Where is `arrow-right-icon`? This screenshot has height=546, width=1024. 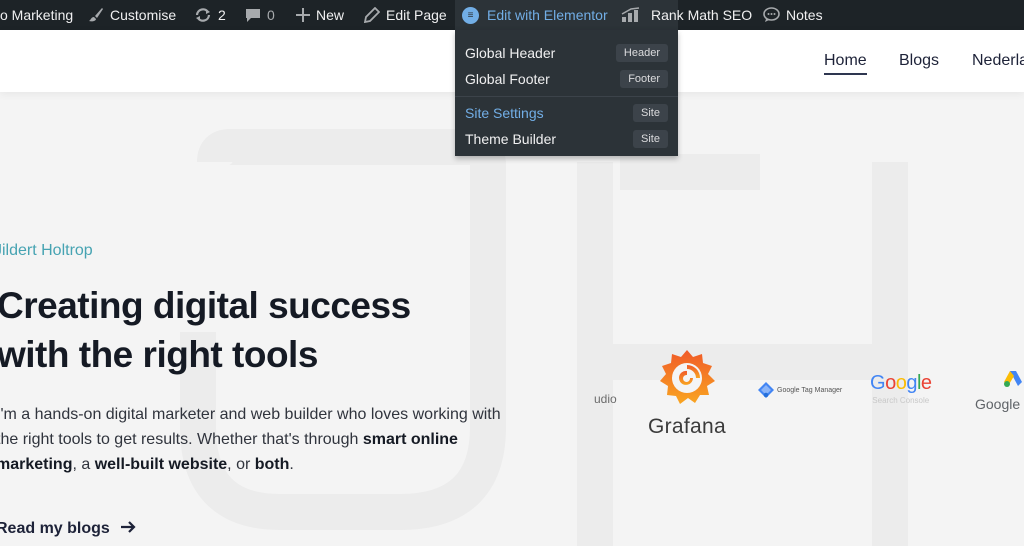 arrow-right-icon is located at coordinates (128, 528).